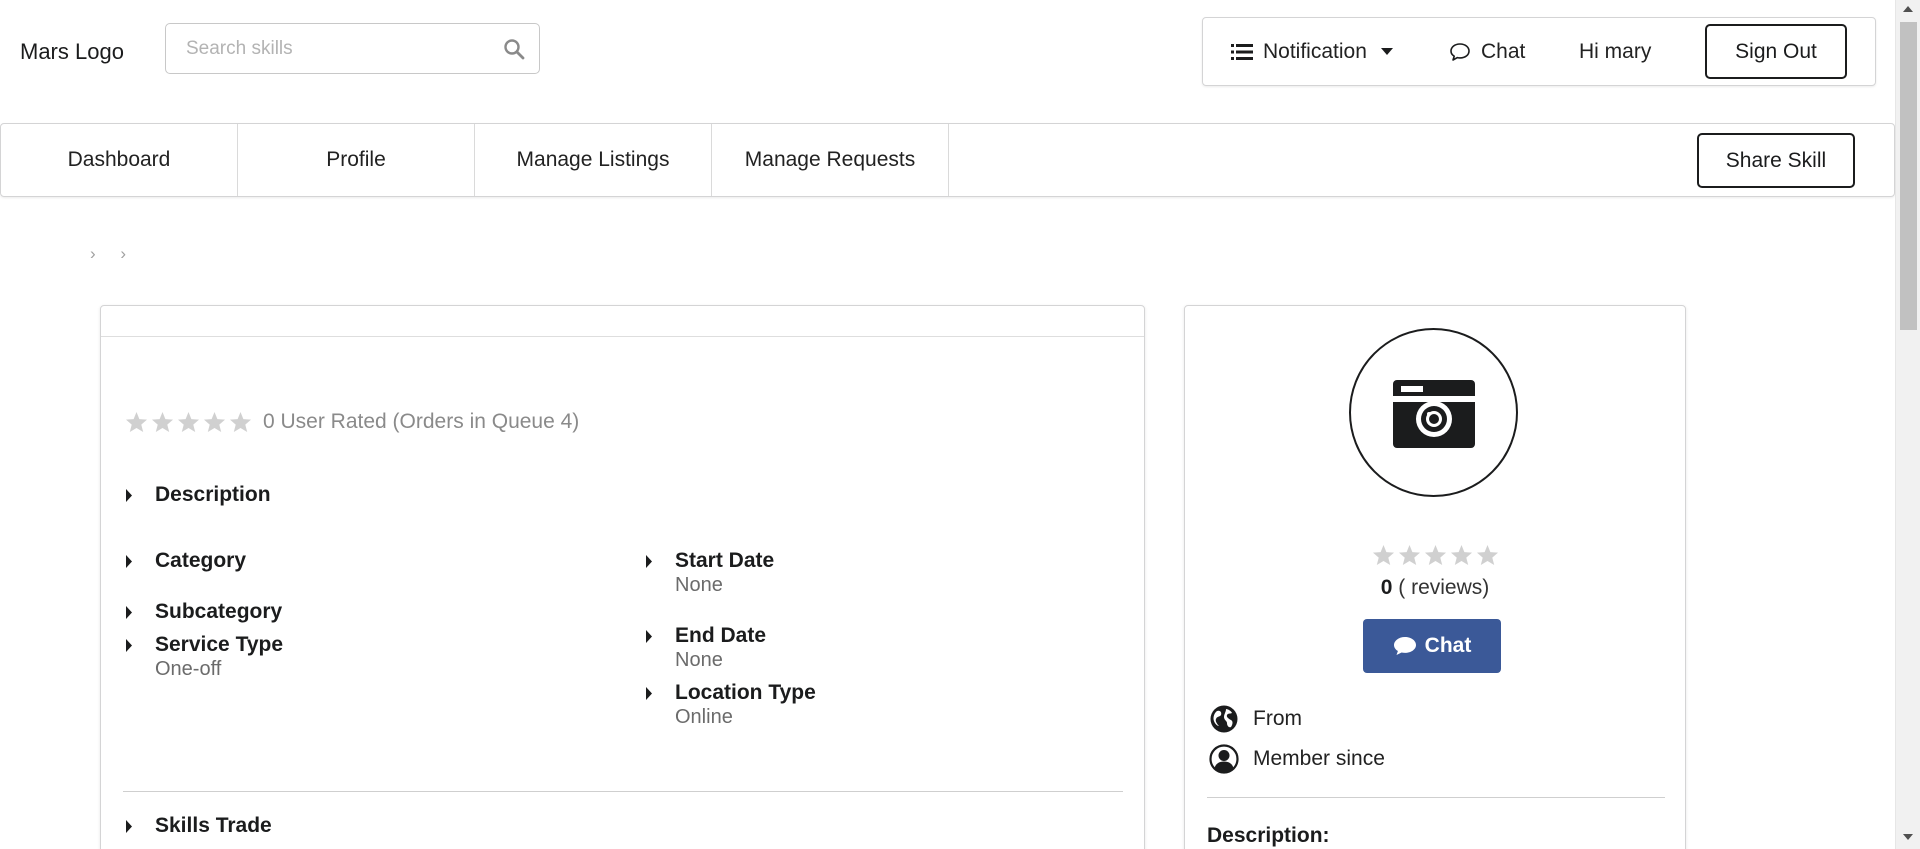 The width and height of the screenshot is (1920, 849). I want to click on scroll-up-arrow, so click(1908, 9).